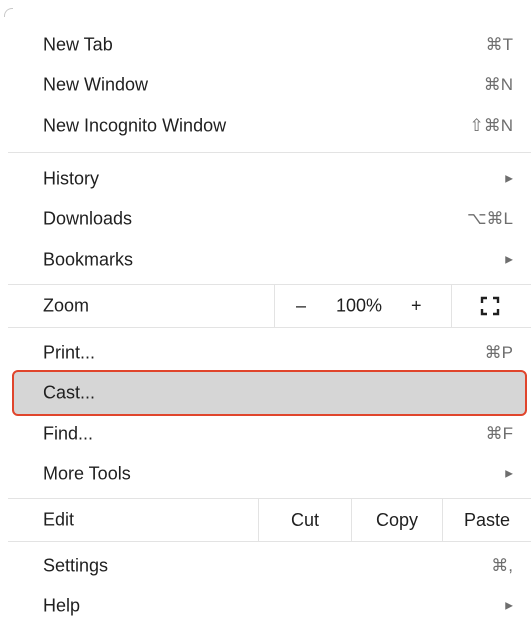  What do you see at coordinates (8, 12) in the screenshot?
I see `menu-corner-decoration` at bounding box center [8, 12].